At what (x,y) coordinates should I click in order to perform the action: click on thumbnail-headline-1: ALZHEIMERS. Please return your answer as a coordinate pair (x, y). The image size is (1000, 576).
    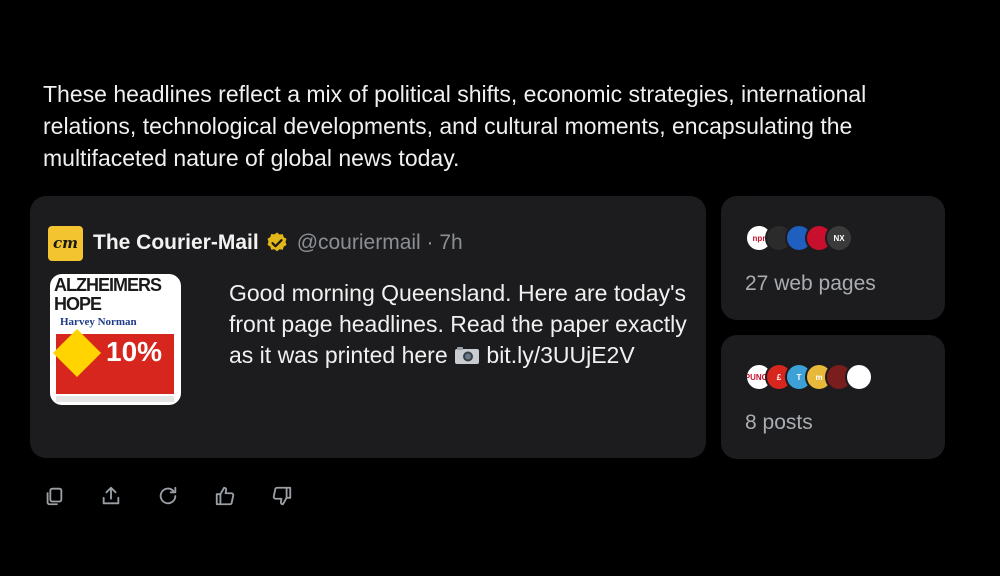
    Looking at the image, I should click on (108, 285).